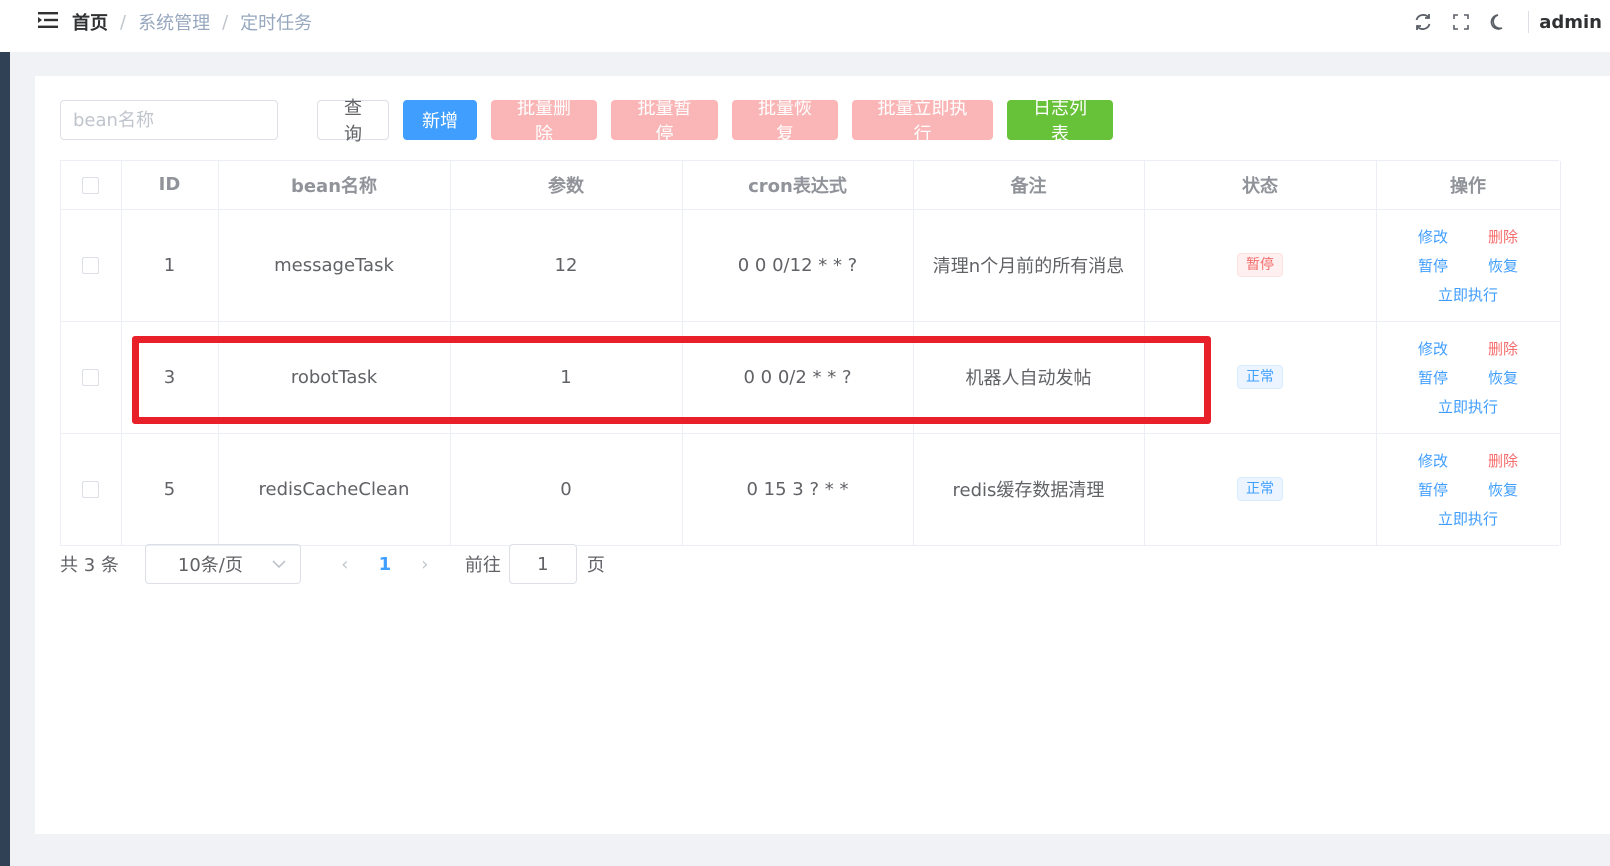  What do you see at coordinates (1029, 265) in the screenshot?
I see `cell-remark: 清理n个月前的所有消息` at bounding box center [1029, 265].